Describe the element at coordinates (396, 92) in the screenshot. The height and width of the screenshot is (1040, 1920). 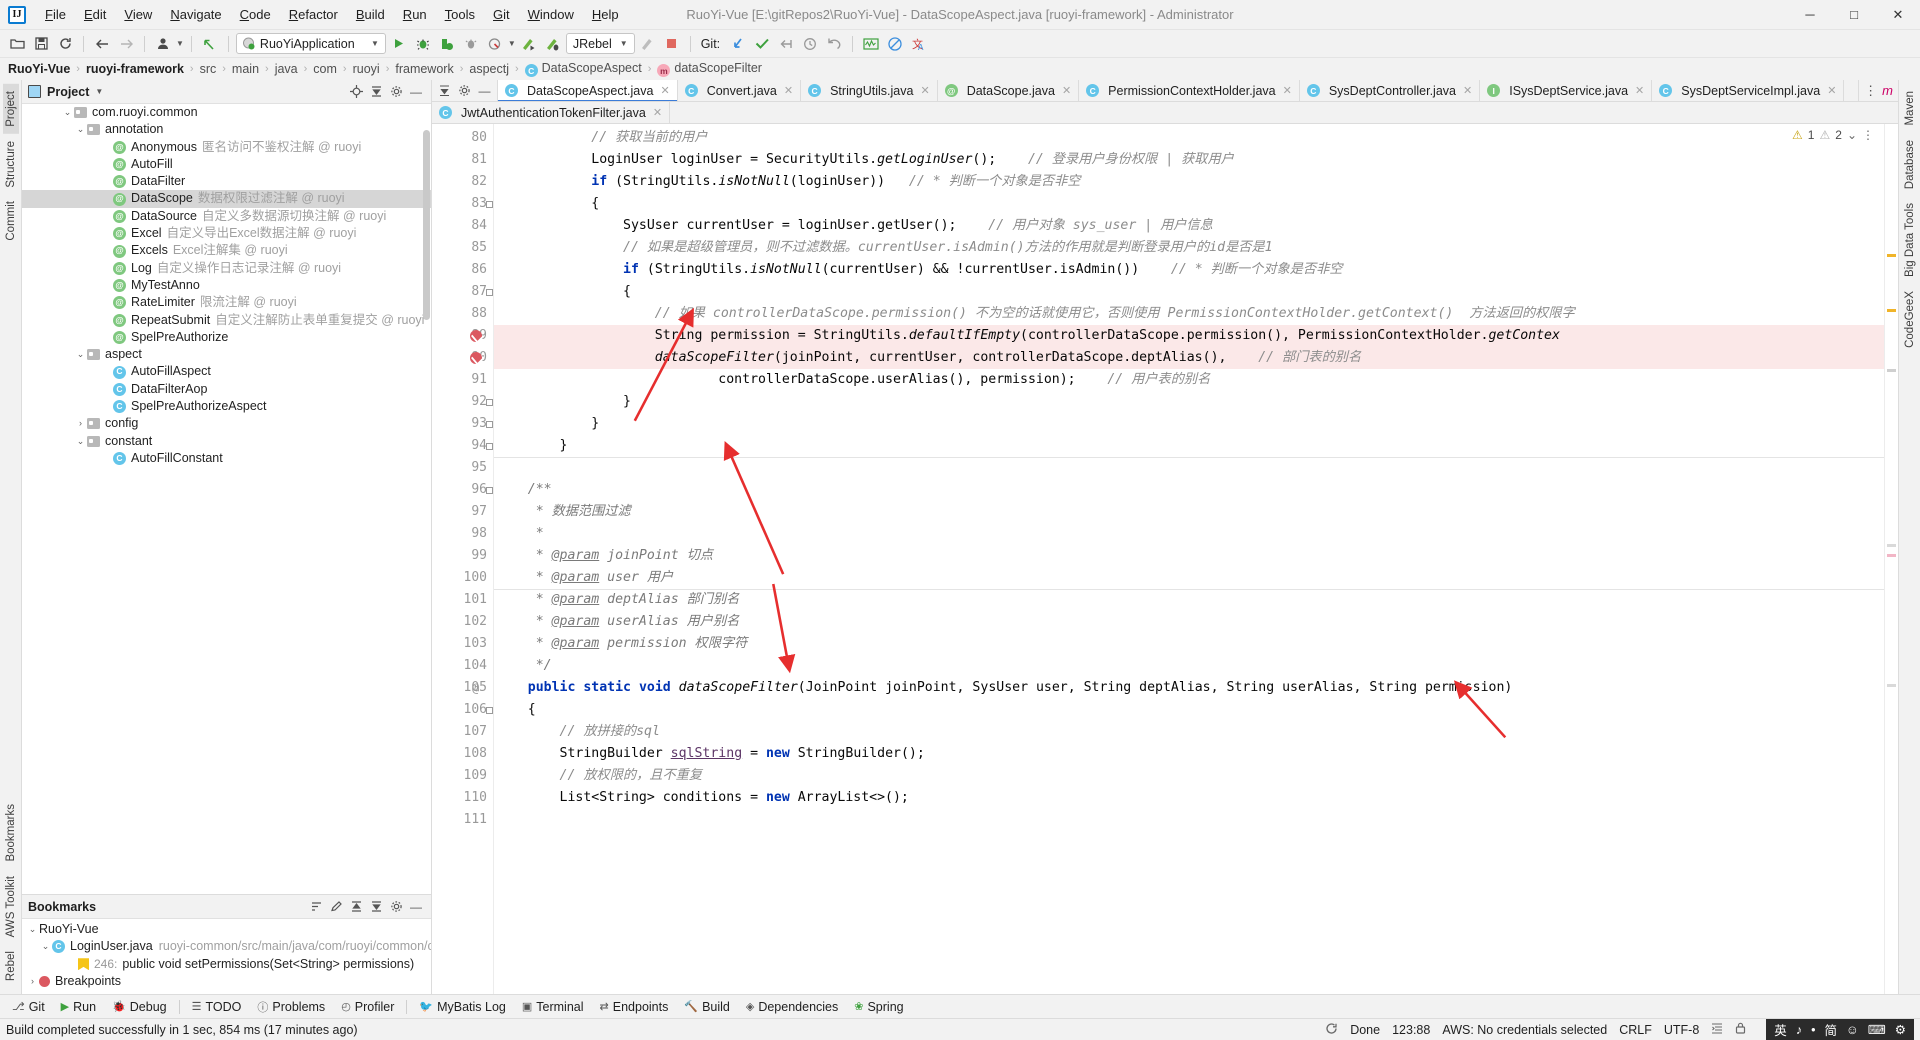
I see `gear-icon` at that location.